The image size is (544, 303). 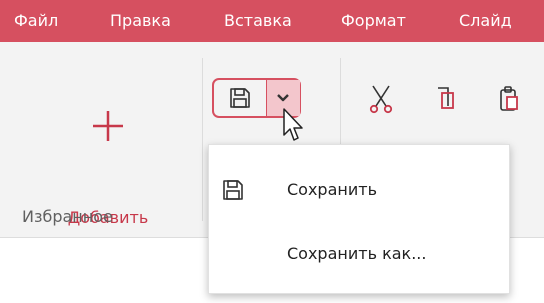 I want to click on menu-insert: Вставка, so click(x=258, y=21).